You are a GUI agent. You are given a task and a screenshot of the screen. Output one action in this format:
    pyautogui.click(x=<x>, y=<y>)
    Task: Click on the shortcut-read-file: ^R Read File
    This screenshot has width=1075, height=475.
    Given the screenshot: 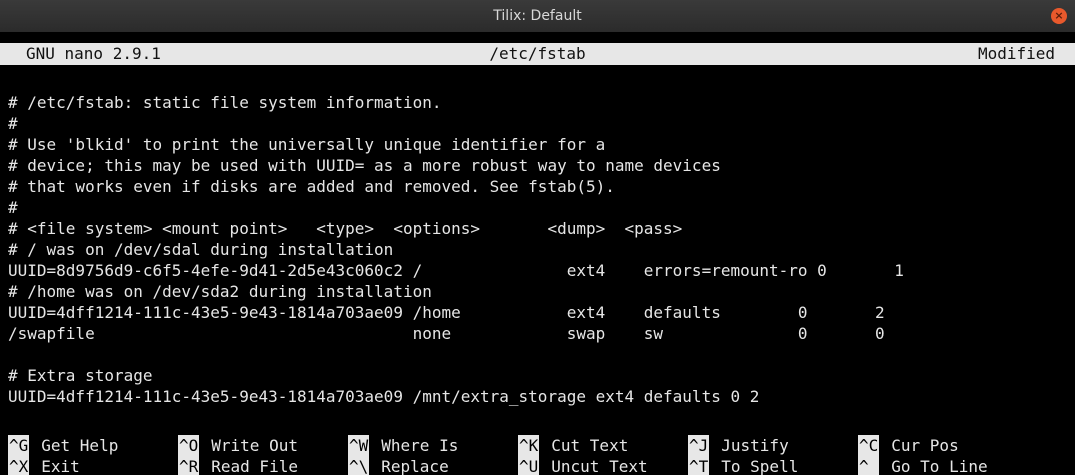 What is the action you would take?
    pyautogui.click(x=238, y=465)
    